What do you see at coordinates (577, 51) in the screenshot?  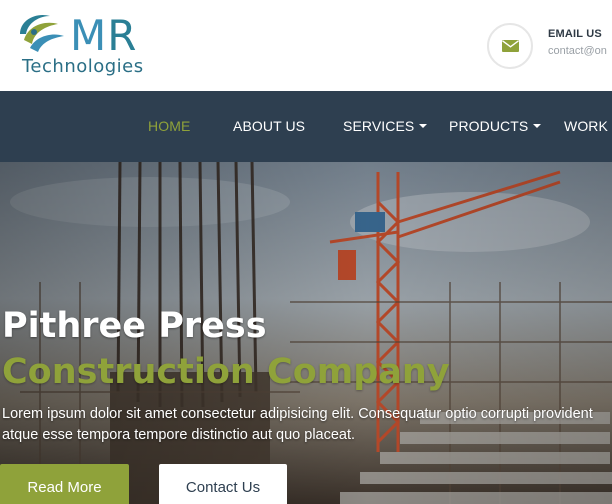 I see `email-address-link: contact@on` at bounding box center [577, 51].